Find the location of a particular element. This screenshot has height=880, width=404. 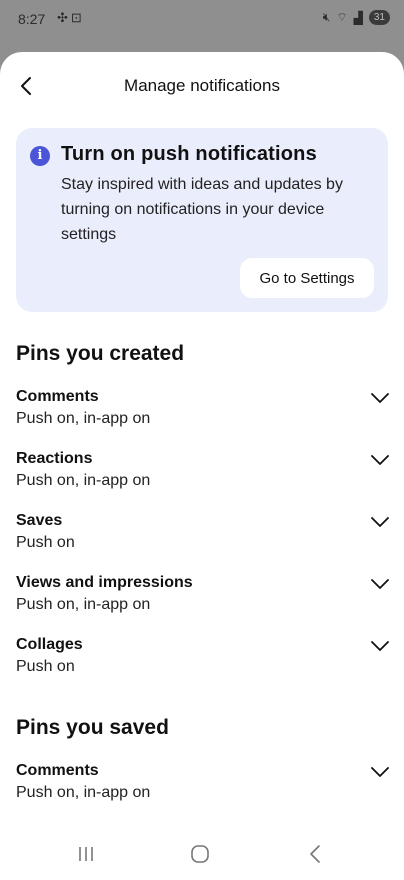

recent-apps-button is located at coordinates (86, 854).